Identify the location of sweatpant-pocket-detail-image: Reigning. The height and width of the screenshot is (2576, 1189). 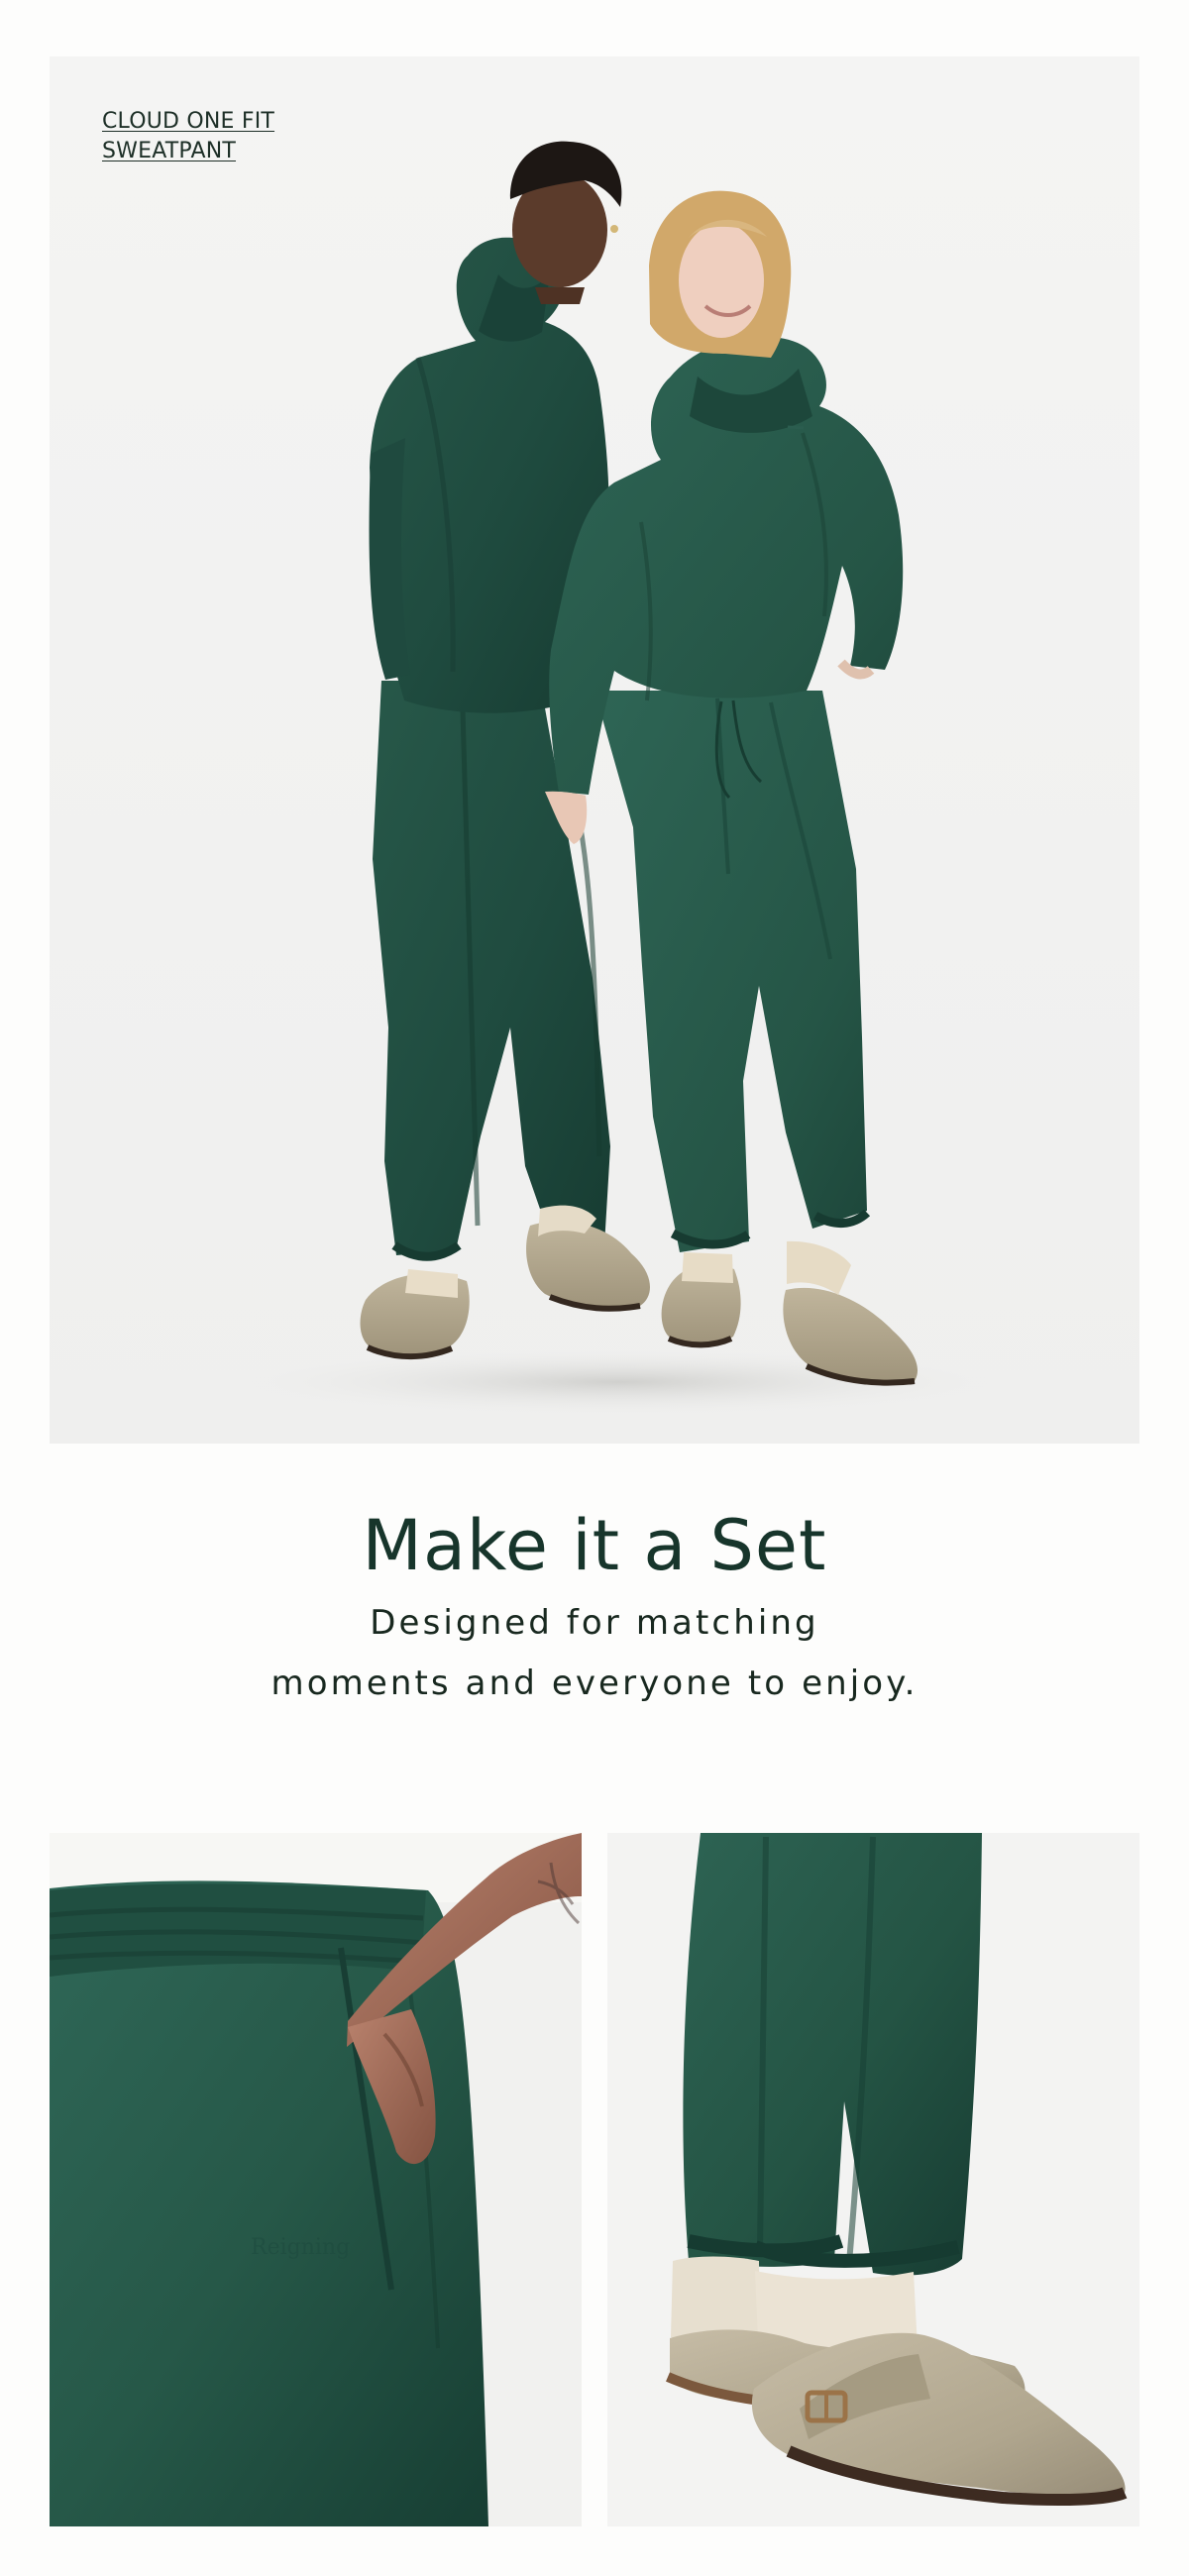
(316, 2180).